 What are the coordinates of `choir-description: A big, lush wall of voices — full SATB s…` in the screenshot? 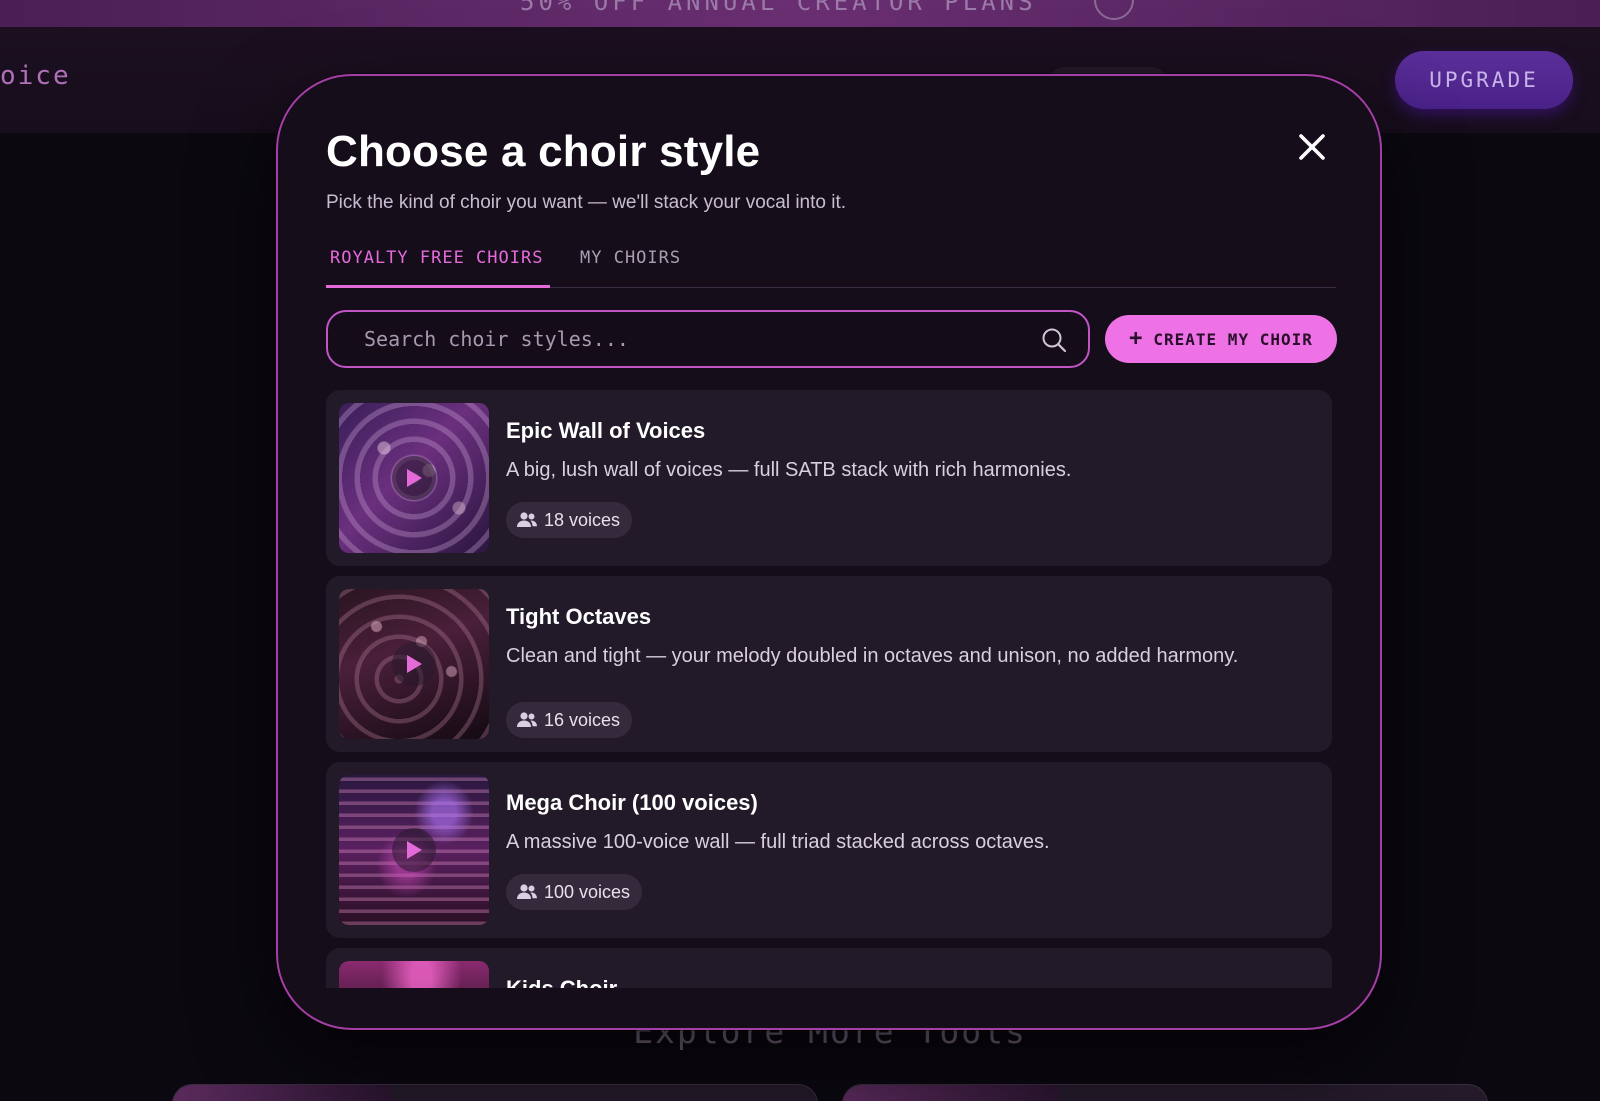 It's located at (789, 470).